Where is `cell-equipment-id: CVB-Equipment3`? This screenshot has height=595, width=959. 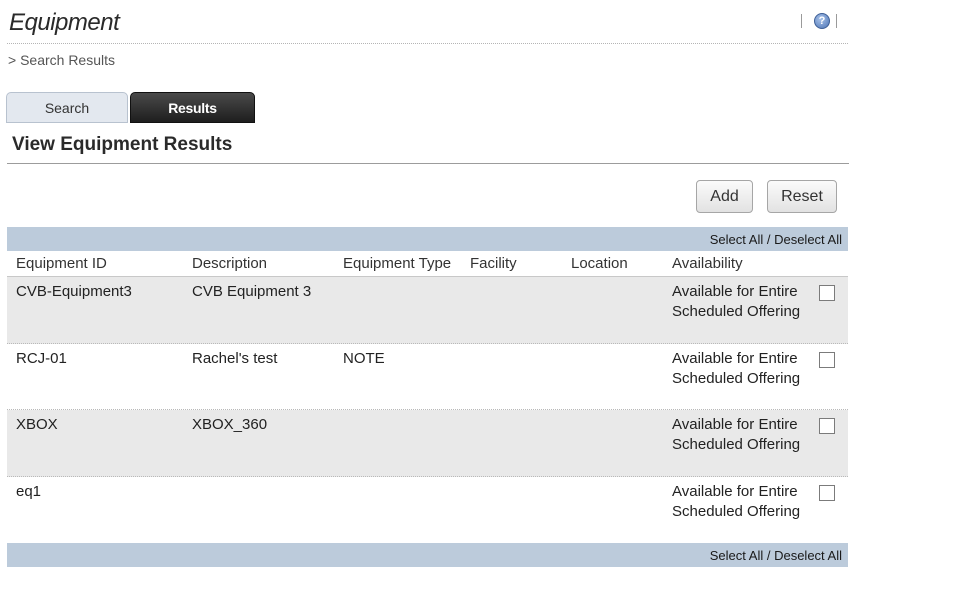
cell-equipment-id: CVB-Equipment3 is located at coordinates (74, 291).